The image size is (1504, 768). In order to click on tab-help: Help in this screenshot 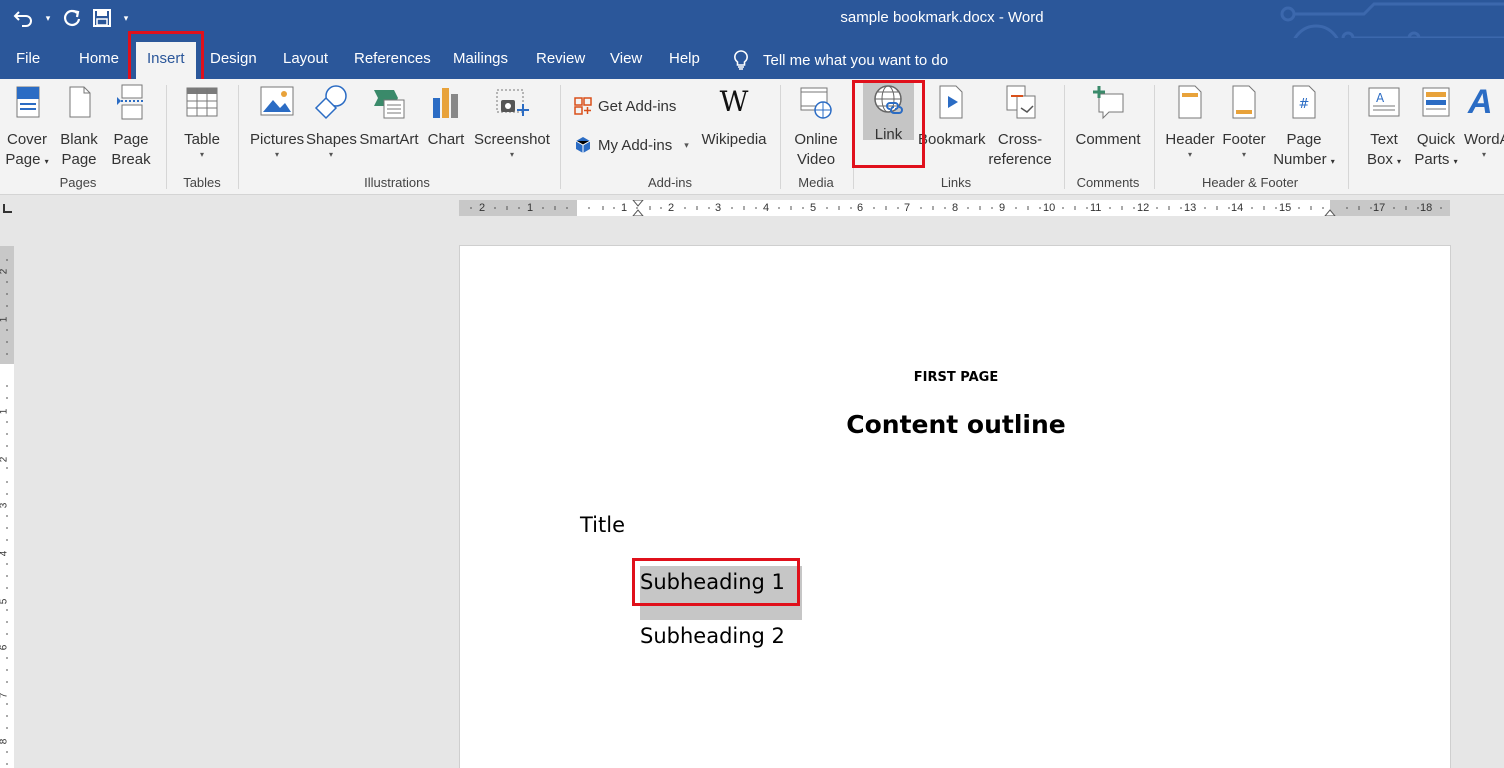, I will do `click(684, 58)`.